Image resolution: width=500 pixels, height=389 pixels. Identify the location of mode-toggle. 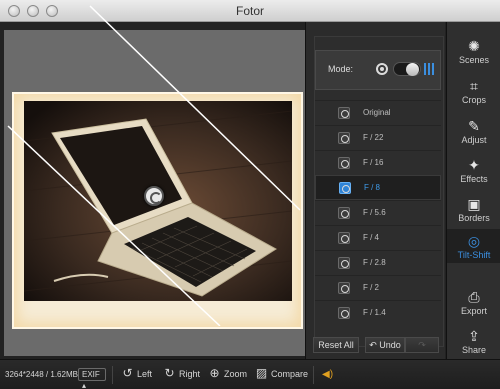
(407, 69).